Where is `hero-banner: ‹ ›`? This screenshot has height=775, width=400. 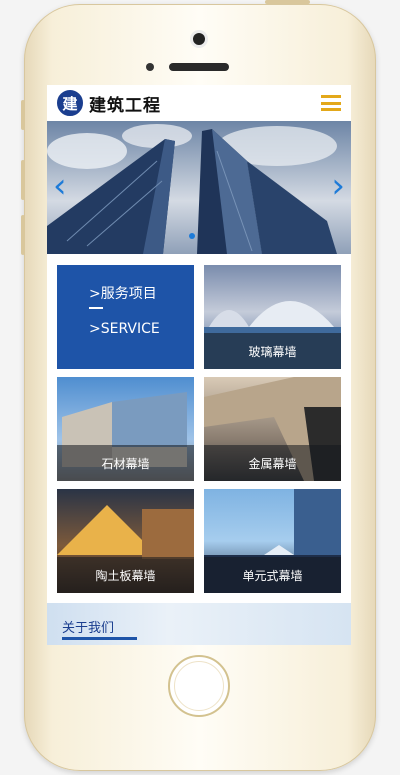
hero-banner: ‹ › is located at coordinates (199, 187).